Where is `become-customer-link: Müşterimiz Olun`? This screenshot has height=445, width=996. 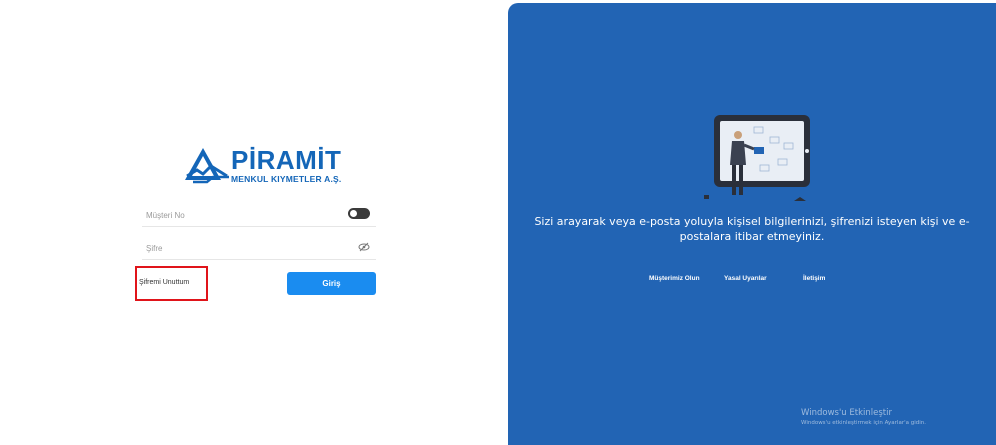 become-customer-link: Müşterimiz Olun is located at coordinates (674, 278).